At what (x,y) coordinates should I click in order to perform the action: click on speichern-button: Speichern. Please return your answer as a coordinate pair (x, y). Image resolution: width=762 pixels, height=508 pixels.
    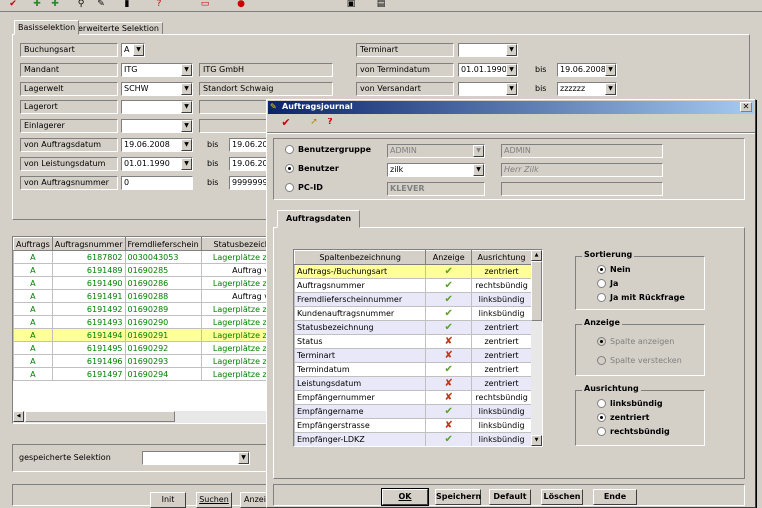
    Looking at the image, I should click on (458, 497).